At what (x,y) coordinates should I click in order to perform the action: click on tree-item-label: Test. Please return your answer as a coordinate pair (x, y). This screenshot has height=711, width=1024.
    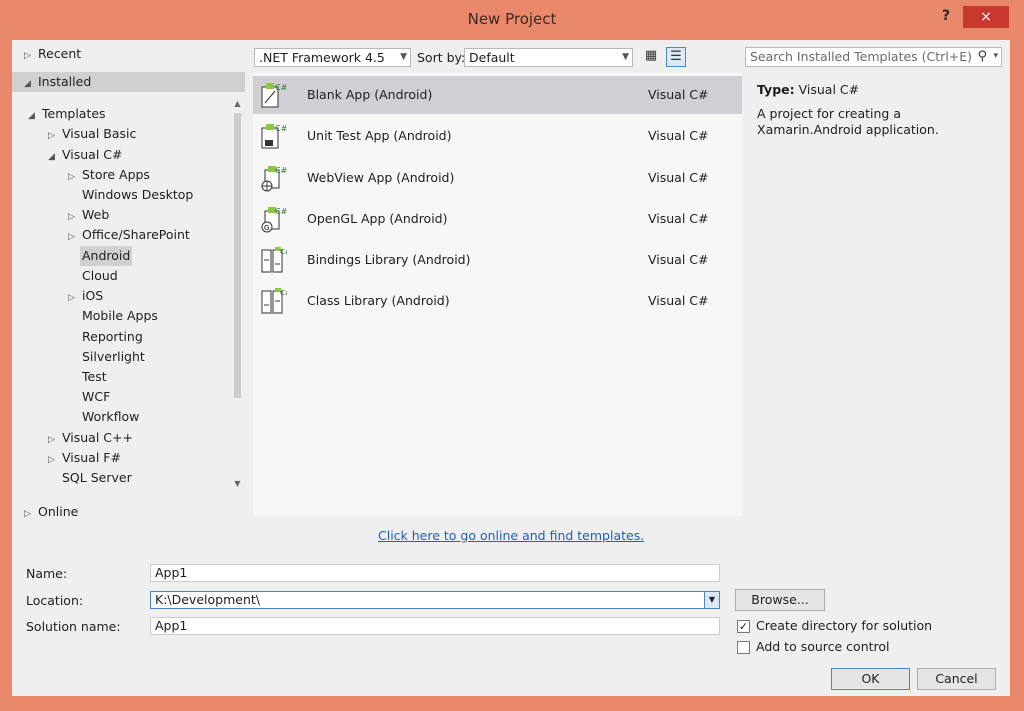
    Looking at the image, I should click on (94, 376).